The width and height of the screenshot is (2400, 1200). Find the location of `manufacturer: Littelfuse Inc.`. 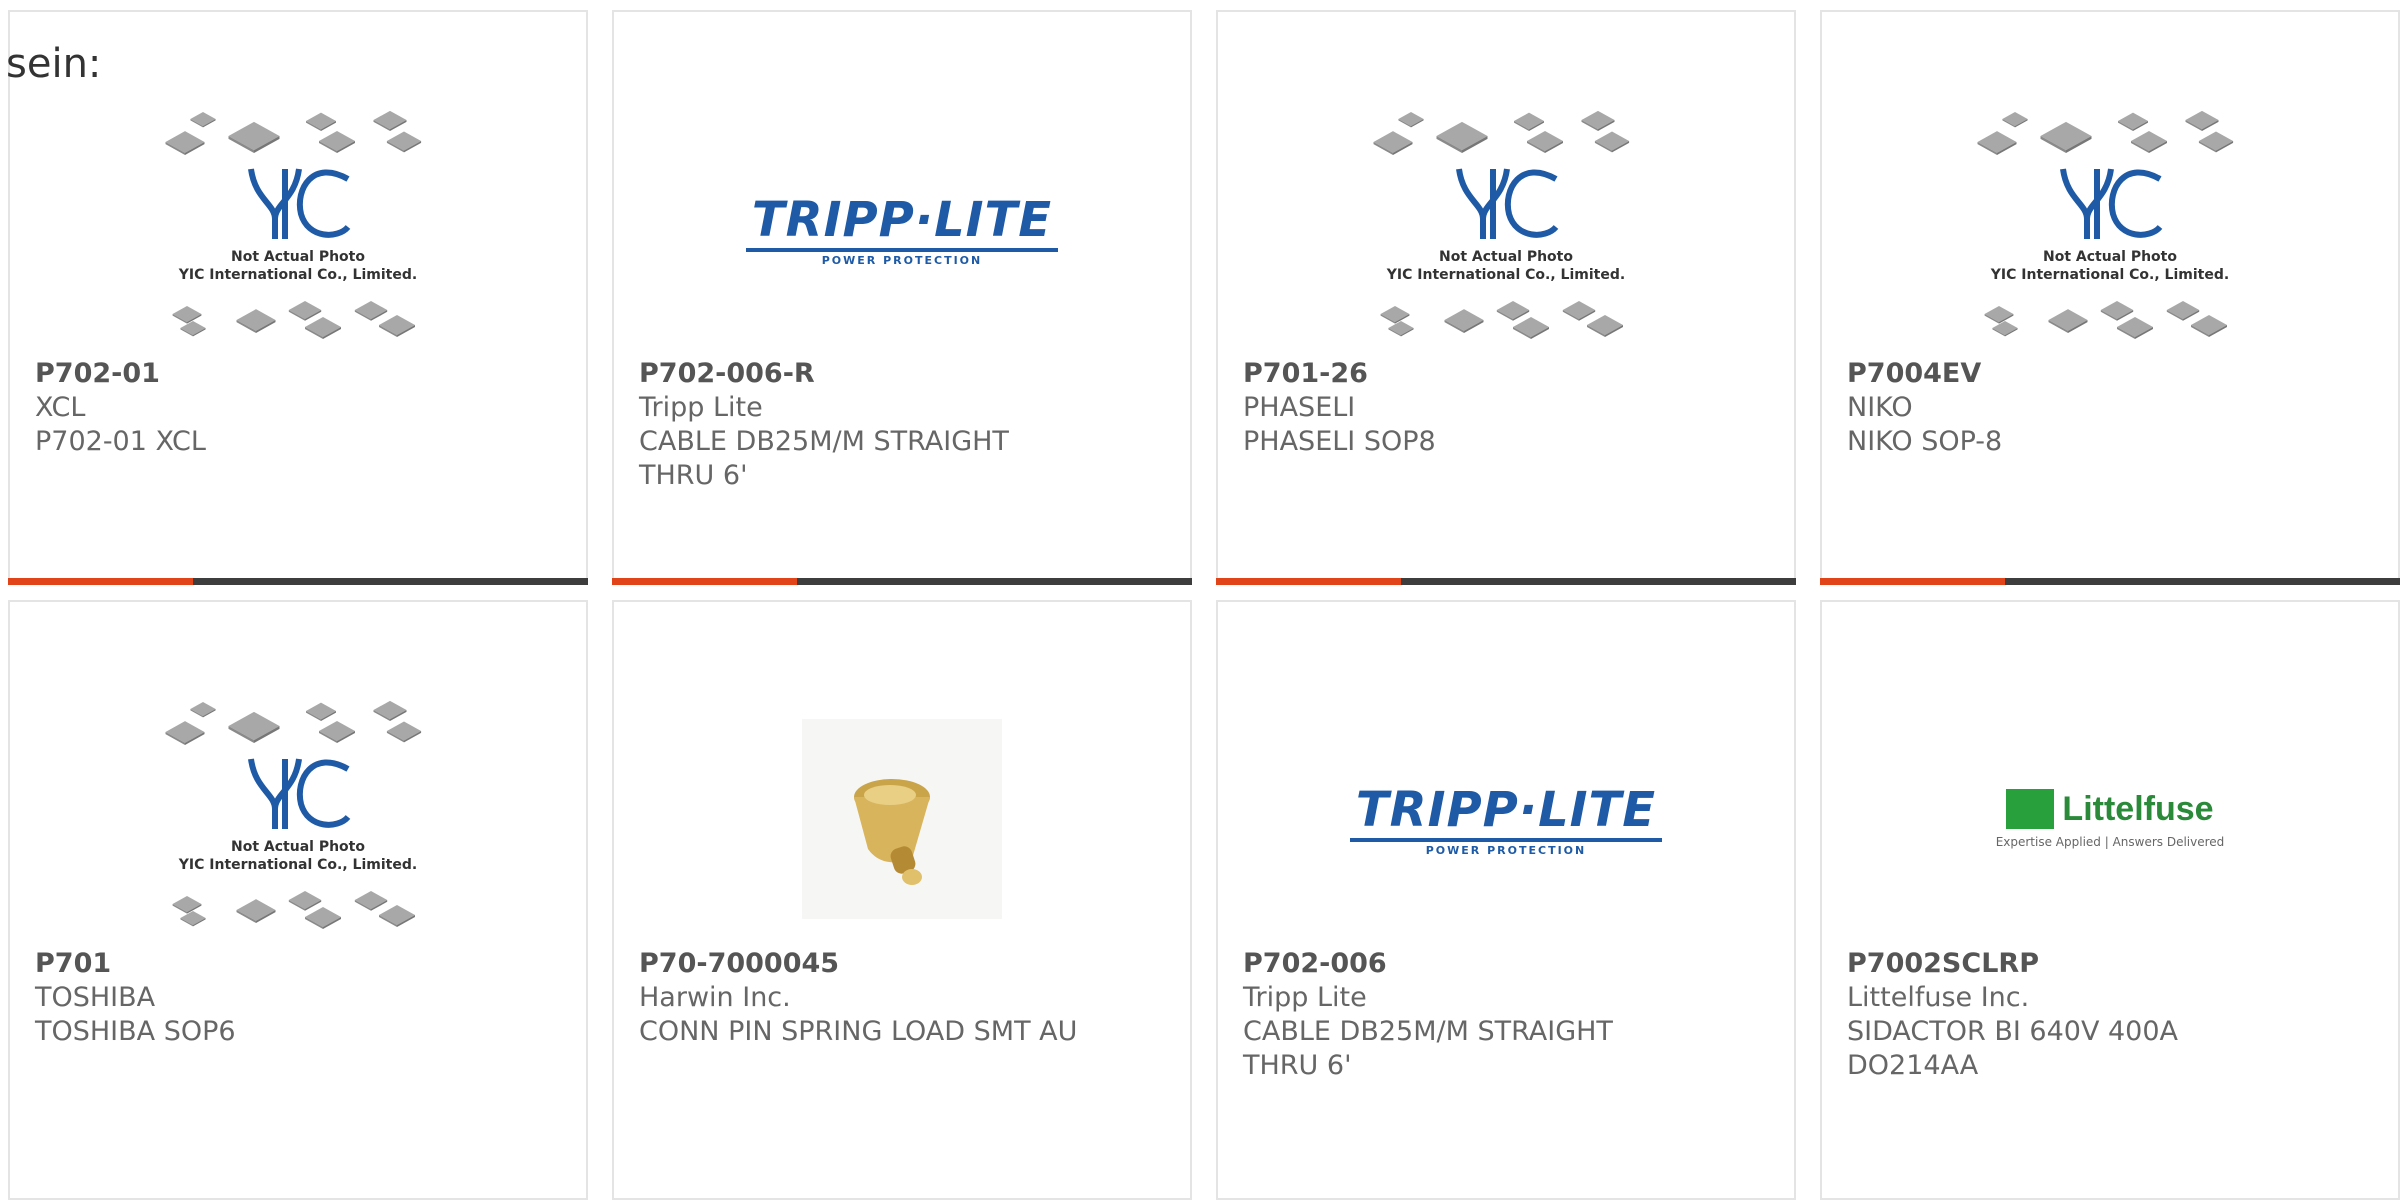

manufacturer: Littelfuse Inc. is located at coordinates (1938, 997).